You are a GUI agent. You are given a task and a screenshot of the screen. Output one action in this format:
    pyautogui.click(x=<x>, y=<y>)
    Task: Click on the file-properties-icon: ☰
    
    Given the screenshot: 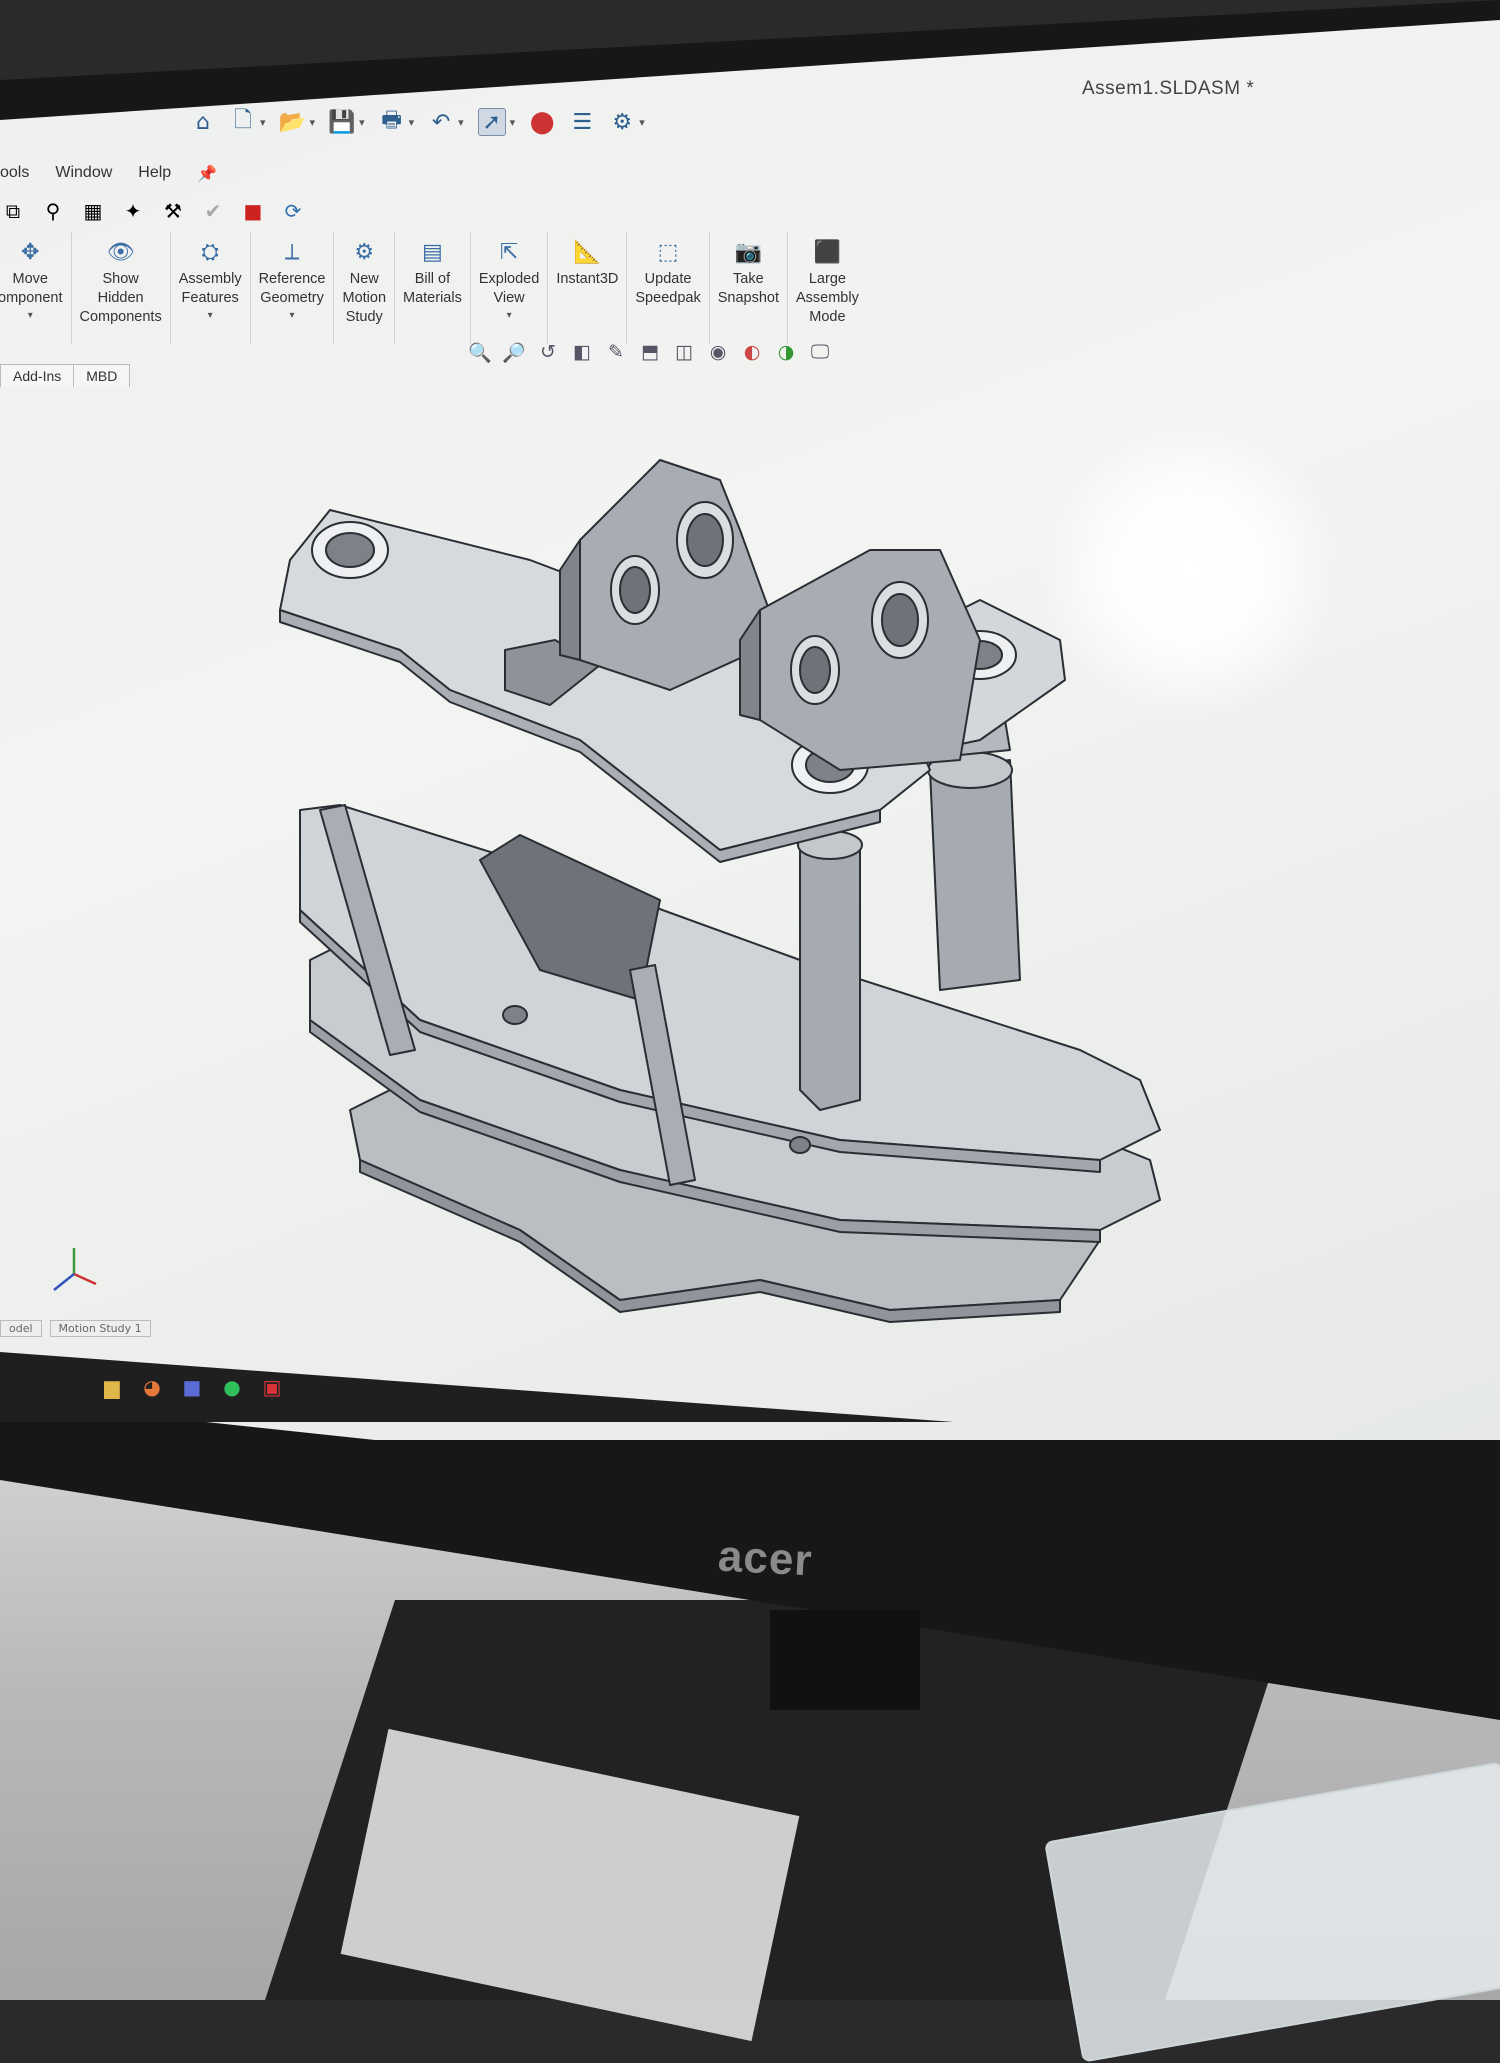 What is the action you would take?
    pyautogui.click(x=582, y=122)
    